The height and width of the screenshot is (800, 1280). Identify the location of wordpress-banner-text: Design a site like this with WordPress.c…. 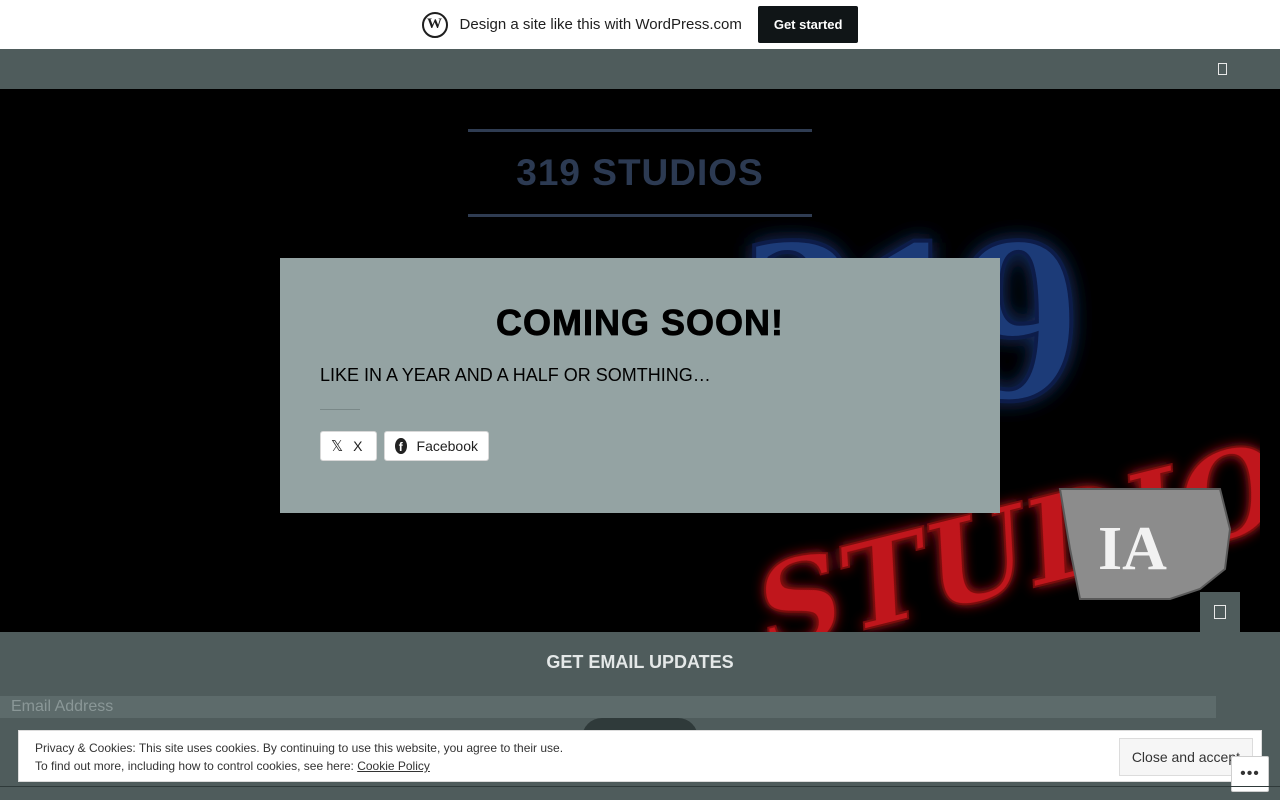
(601, 24).